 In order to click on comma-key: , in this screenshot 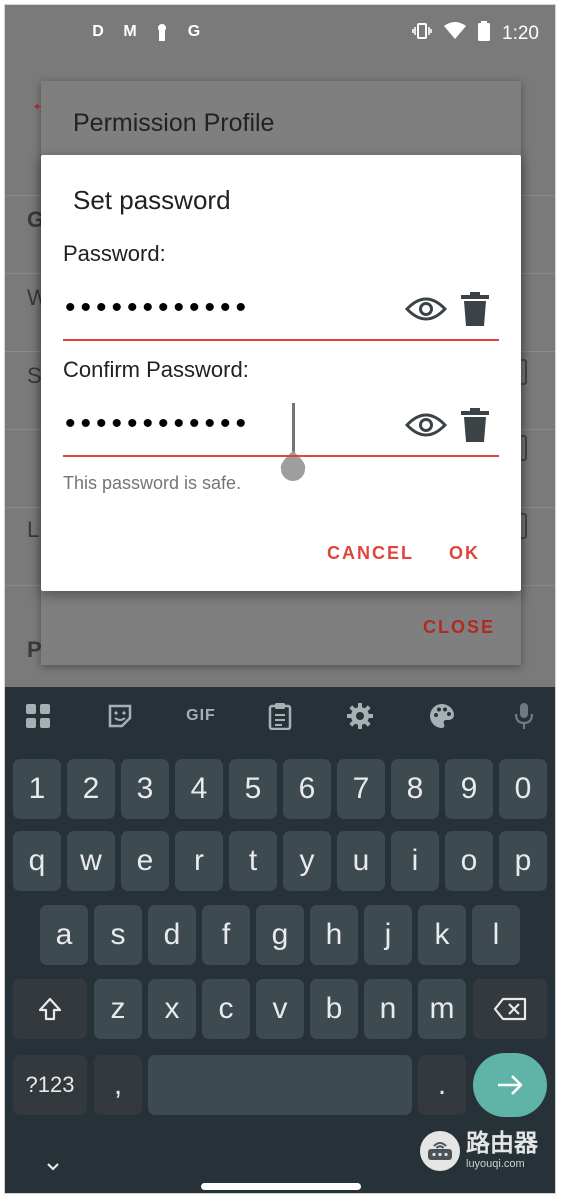, I will do `click(118, 1085)`.